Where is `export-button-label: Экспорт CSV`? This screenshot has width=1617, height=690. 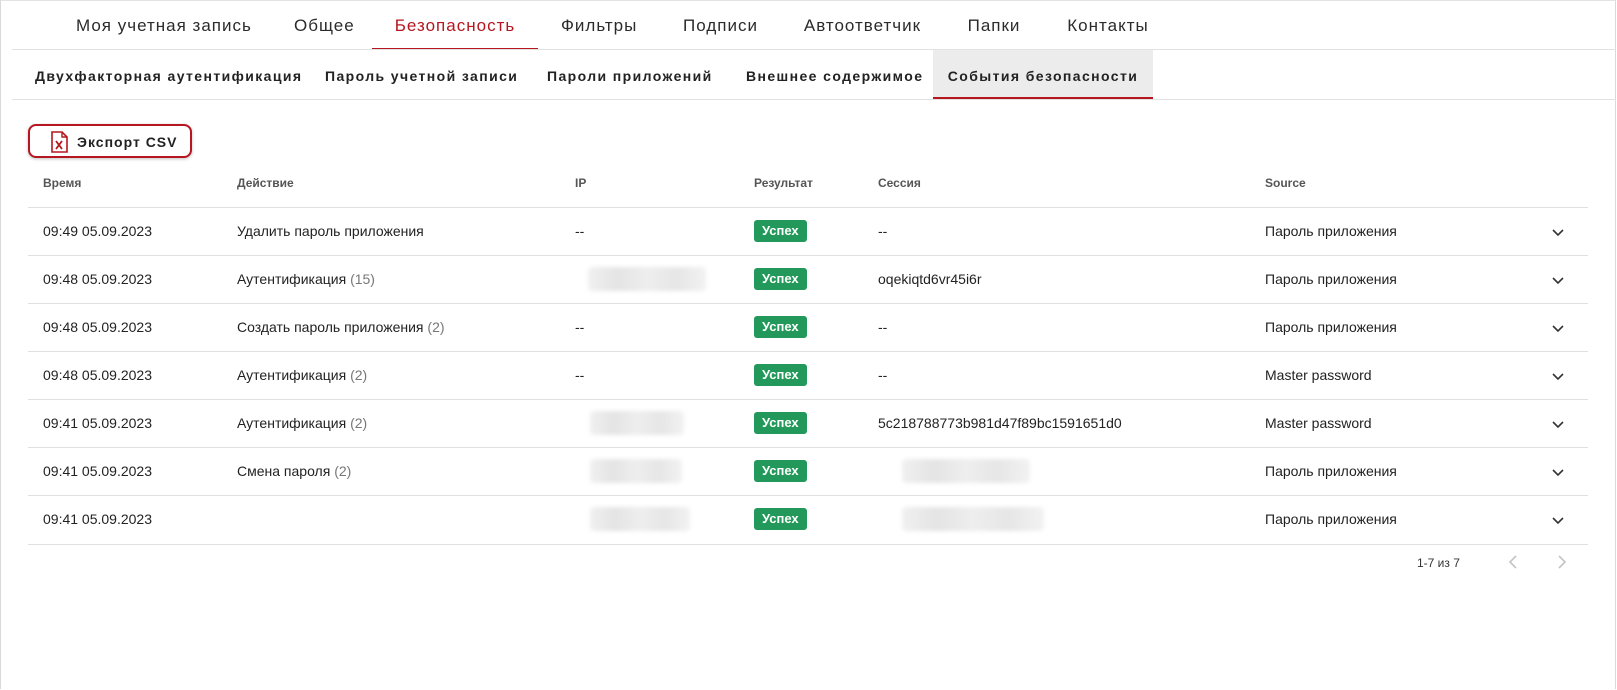
export-button-label: Экспорт CSV is located at coordinates (127, 142).